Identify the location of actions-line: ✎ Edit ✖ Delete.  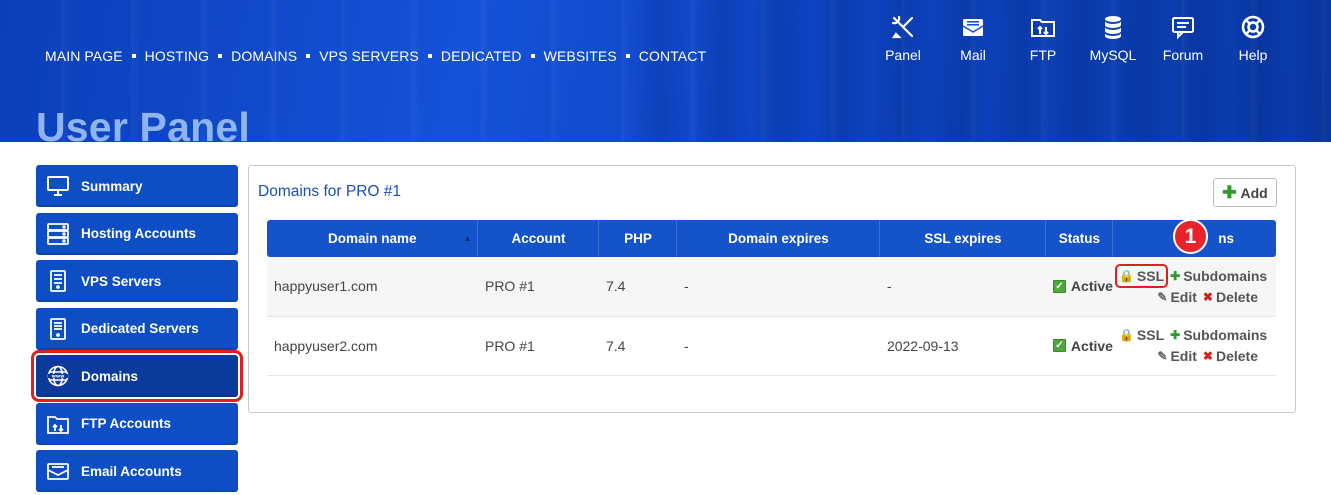
(1197, 356).